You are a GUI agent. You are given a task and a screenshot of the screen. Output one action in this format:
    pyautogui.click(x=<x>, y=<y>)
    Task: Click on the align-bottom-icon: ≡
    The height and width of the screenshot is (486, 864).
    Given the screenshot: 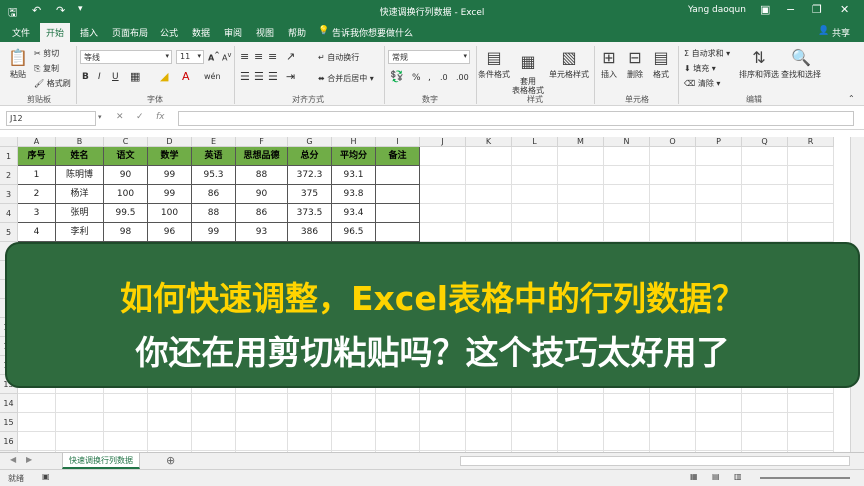 What is the action you would take?
    pyautogui.click(x=272, y=56)
    